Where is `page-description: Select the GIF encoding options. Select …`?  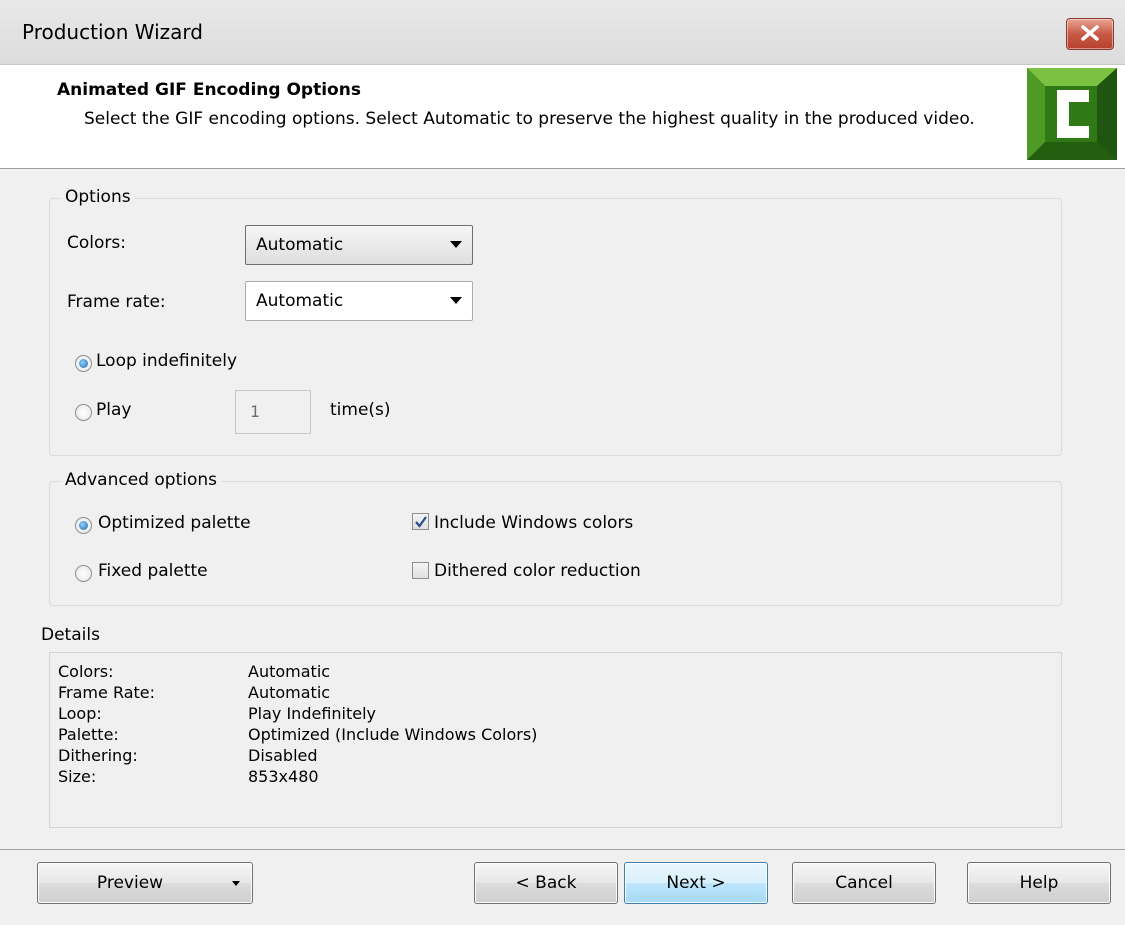
page-description: Select the GIF encoding options. Select … is located at coordinates (529, 119).